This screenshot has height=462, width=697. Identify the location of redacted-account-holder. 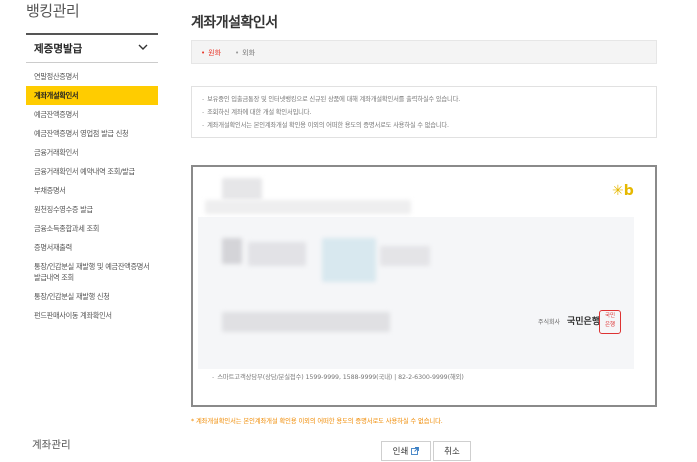
(232, 251).